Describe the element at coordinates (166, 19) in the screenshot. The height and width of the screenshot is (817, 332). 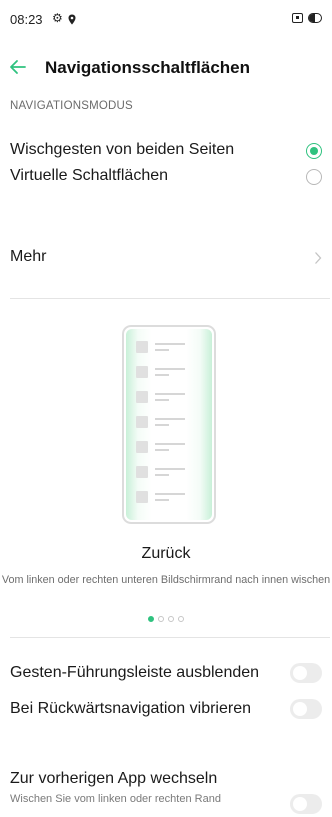
I see `status-bar: 08:23 ⚙` at that location.